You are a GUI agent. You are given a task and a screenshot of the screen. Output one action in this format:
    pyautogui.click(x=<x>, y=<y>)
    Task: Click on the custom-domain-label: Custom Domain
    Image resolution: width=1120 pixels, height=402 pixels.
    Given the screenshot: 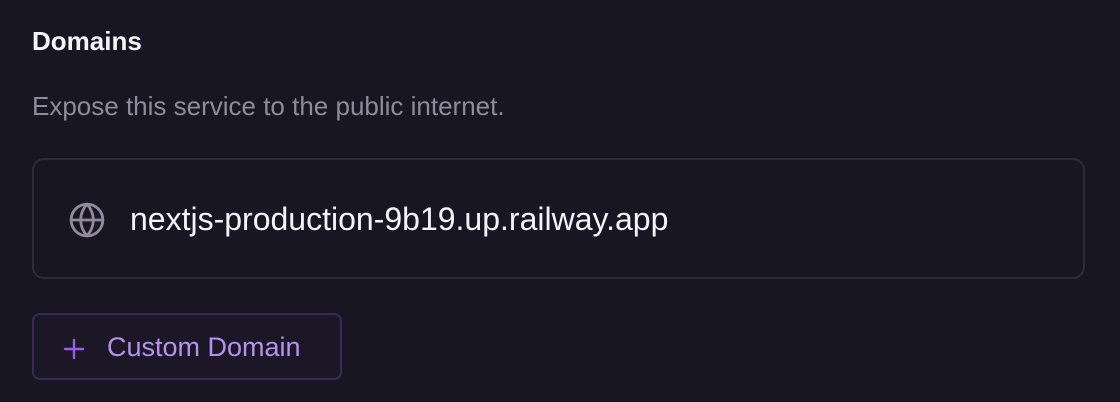 What is the action you would take?
    pyautogui.click(x=204, y=347)
    